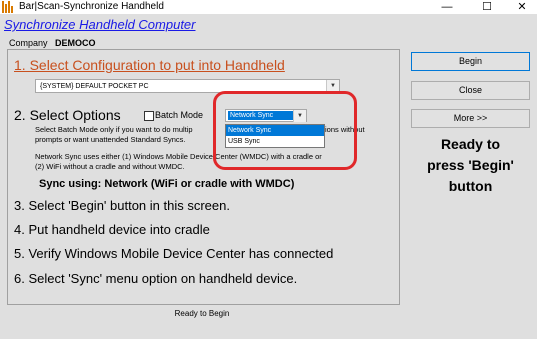 This screenshot has height=339, width=537. What do you see at coordinates (67, 115) in the screenshot?
I see `step2-heading: 2. Select Options` at bounding box center [67, 115].